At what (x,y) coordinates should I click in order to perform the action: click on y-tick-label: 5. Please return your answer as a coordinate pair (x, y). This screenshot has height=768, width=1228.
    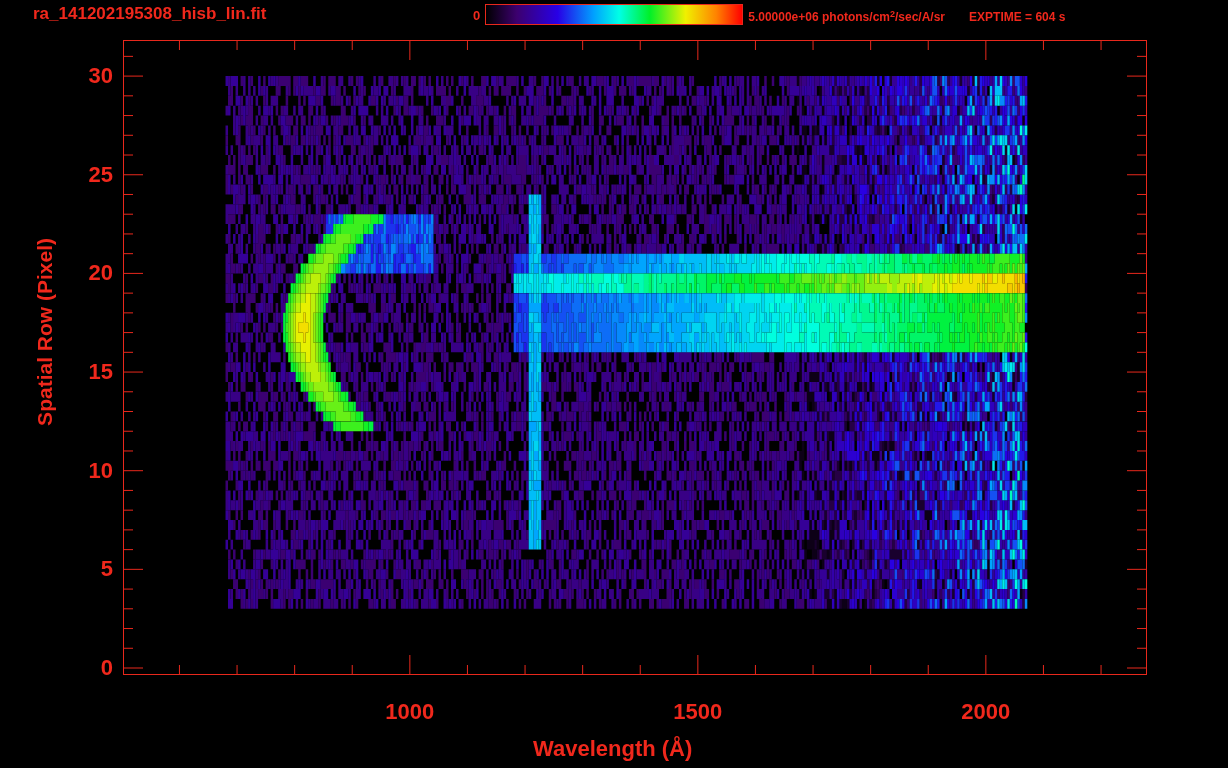
    Looking at the image, I should click on (106, 569).